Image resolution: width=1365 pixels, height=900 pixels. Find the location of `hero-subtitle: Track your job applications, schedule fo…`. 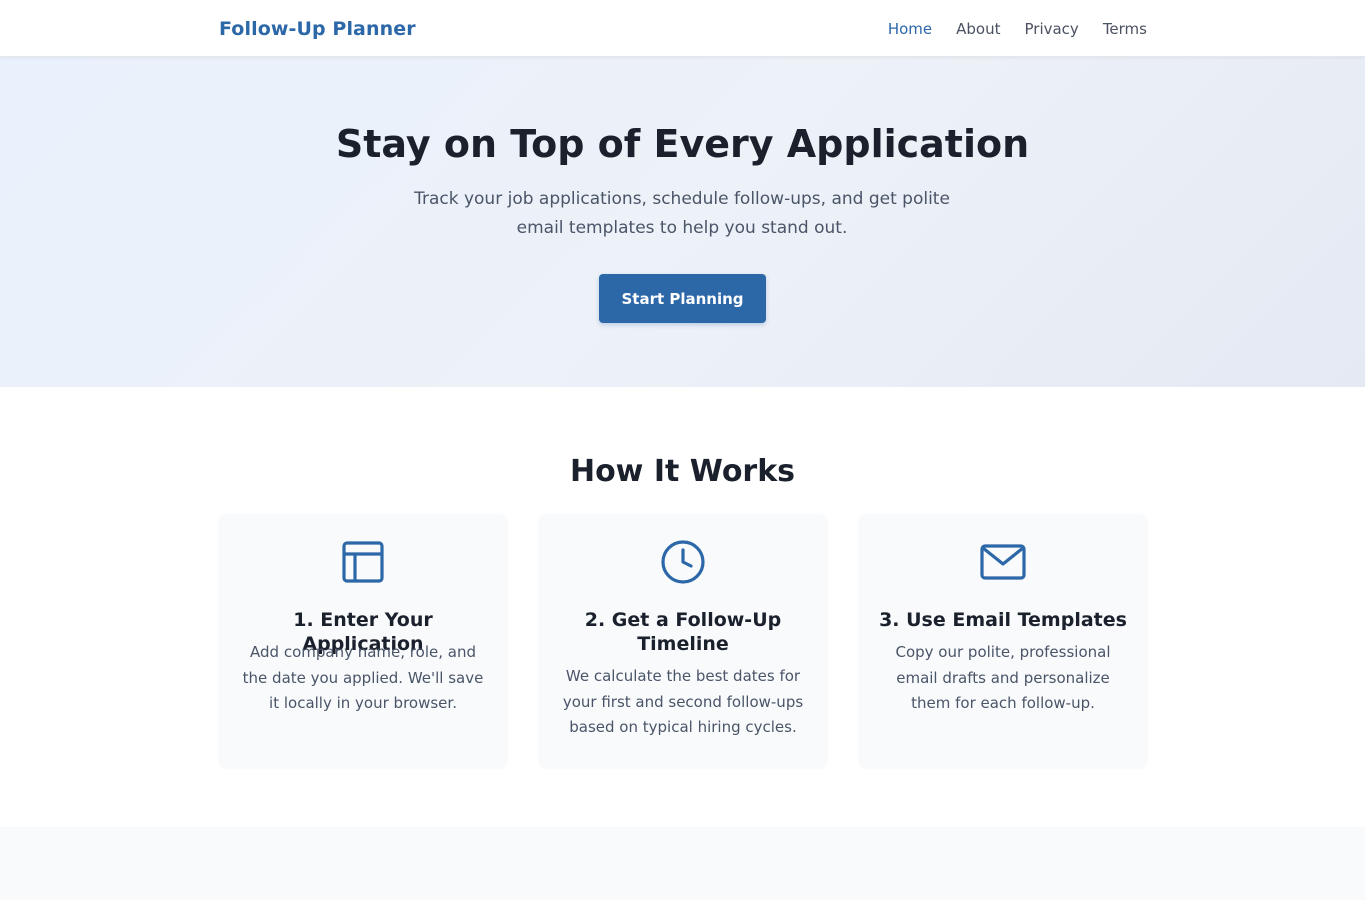

hero-subtitle: Track your job applications, schedule fo… is located at coordinates (682, 213).